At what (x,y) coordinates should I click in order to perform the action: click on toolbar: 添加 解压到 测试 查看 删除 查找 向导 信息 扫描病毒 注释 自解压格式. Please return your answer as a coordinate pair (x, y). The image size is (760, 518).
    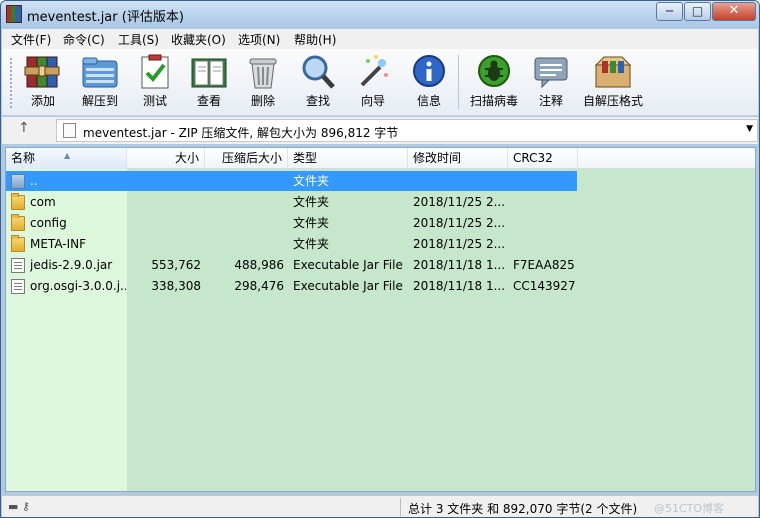
    Looking at the image, I should click on (380, 82).